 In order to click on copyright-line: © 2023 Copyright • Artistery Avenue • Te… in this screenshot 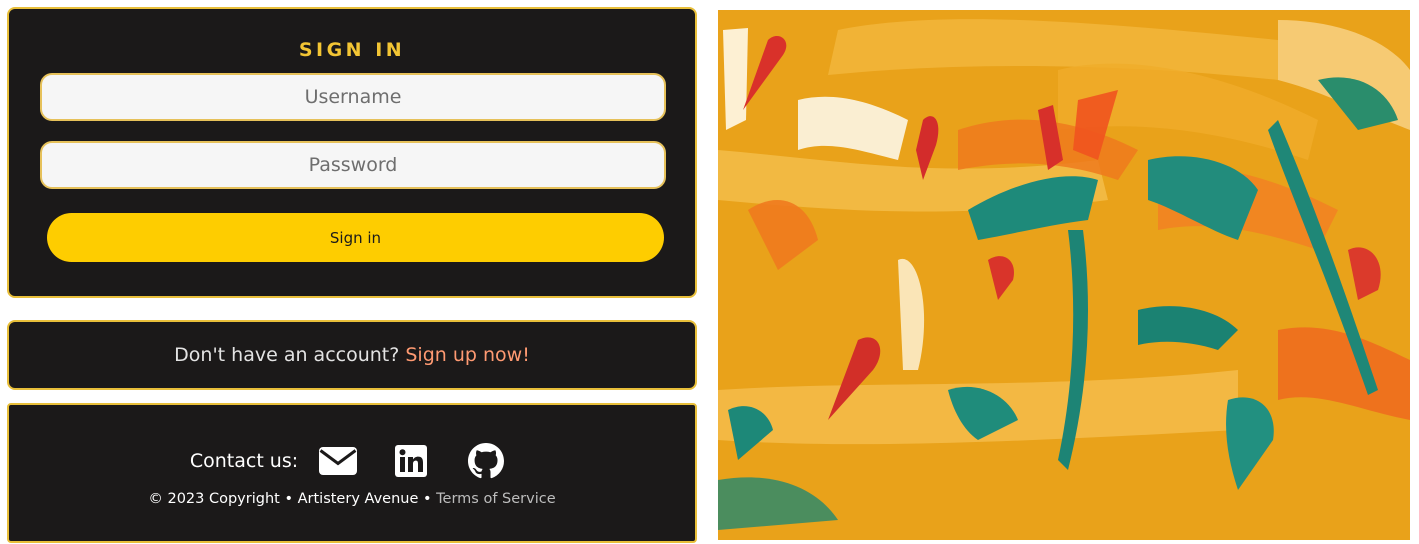, I will do `click(352, 499)`.